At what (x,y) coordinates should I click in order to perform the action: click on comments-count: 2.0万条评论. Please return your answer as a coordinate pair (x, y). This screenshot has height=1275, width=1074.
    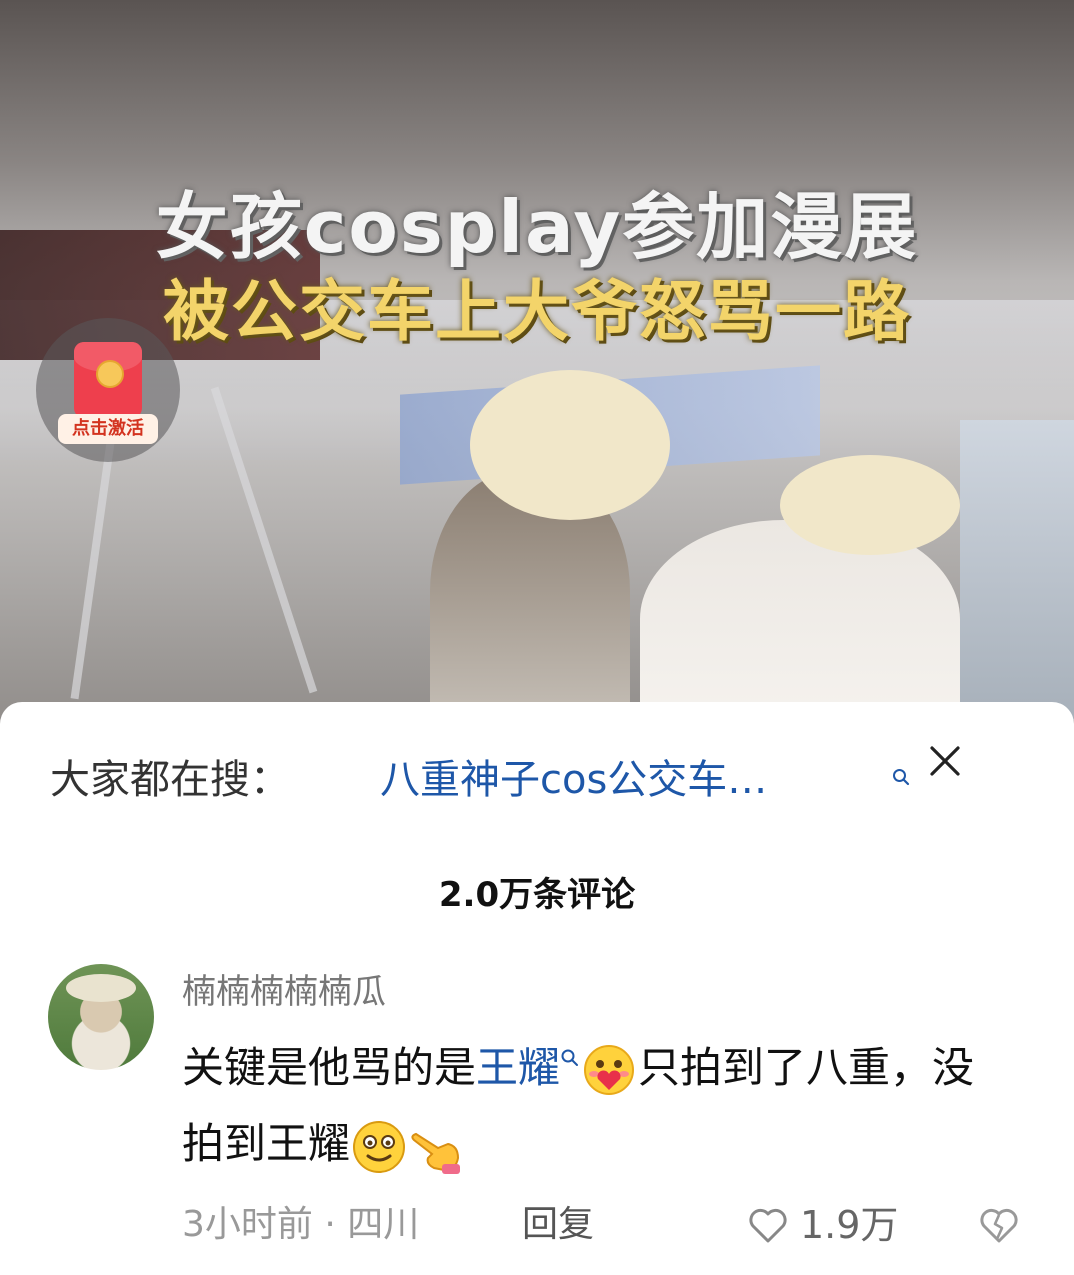
    Looking at the image, I should click on (537, 895).